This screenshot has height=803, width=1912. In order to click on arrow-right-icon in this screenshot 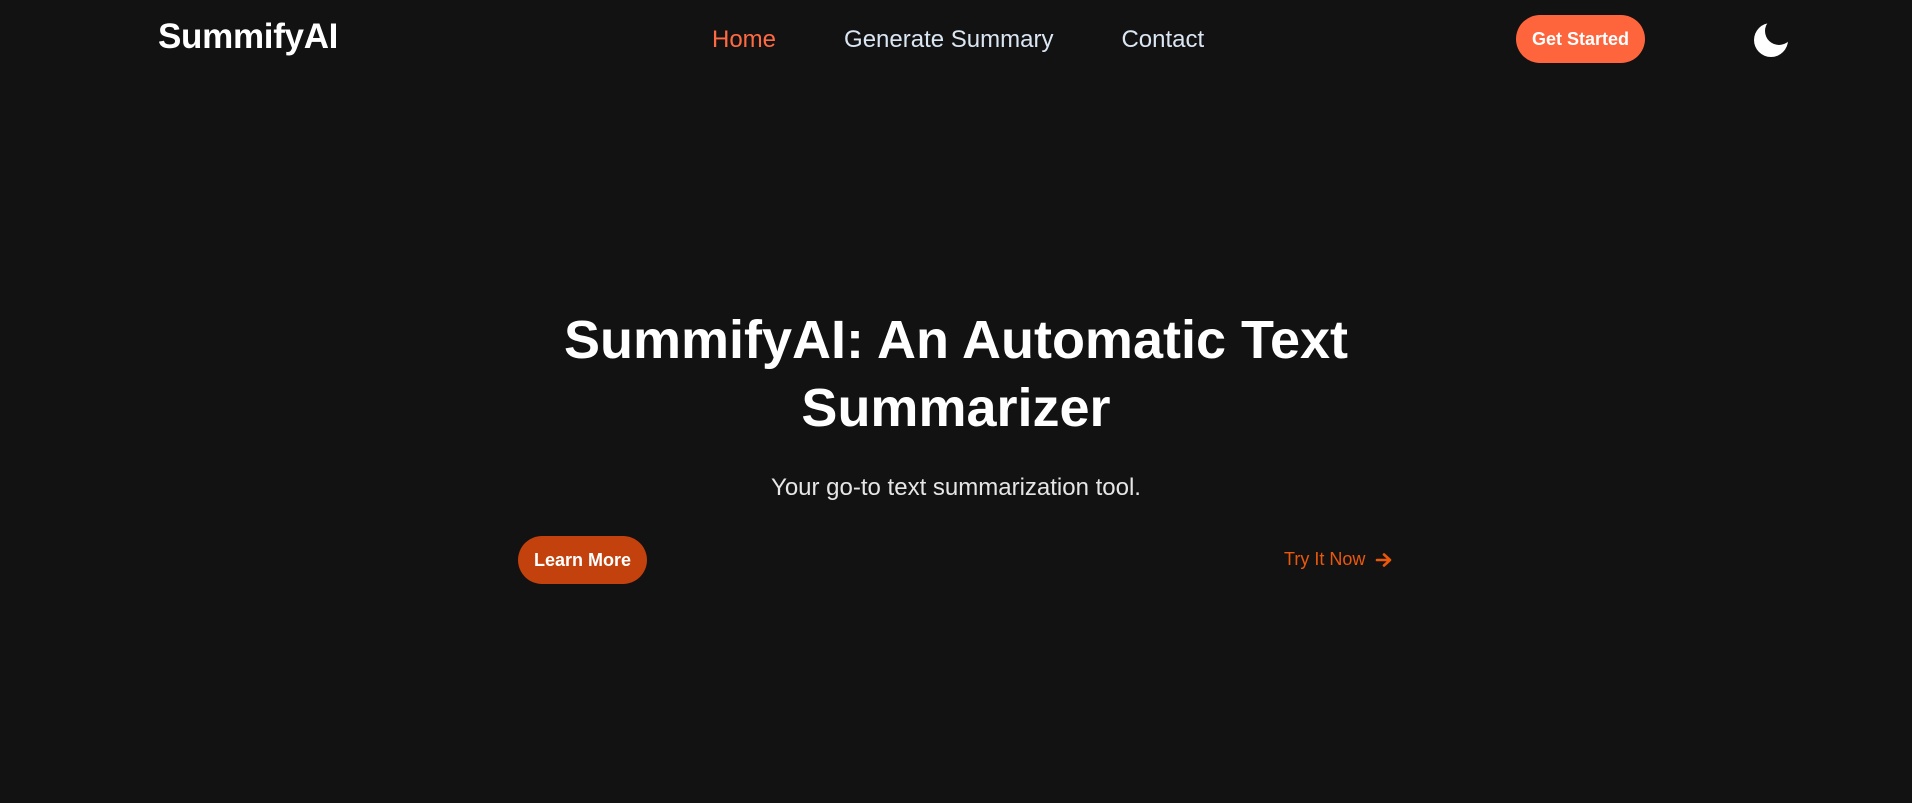, I will do `click(1384, 560)`.